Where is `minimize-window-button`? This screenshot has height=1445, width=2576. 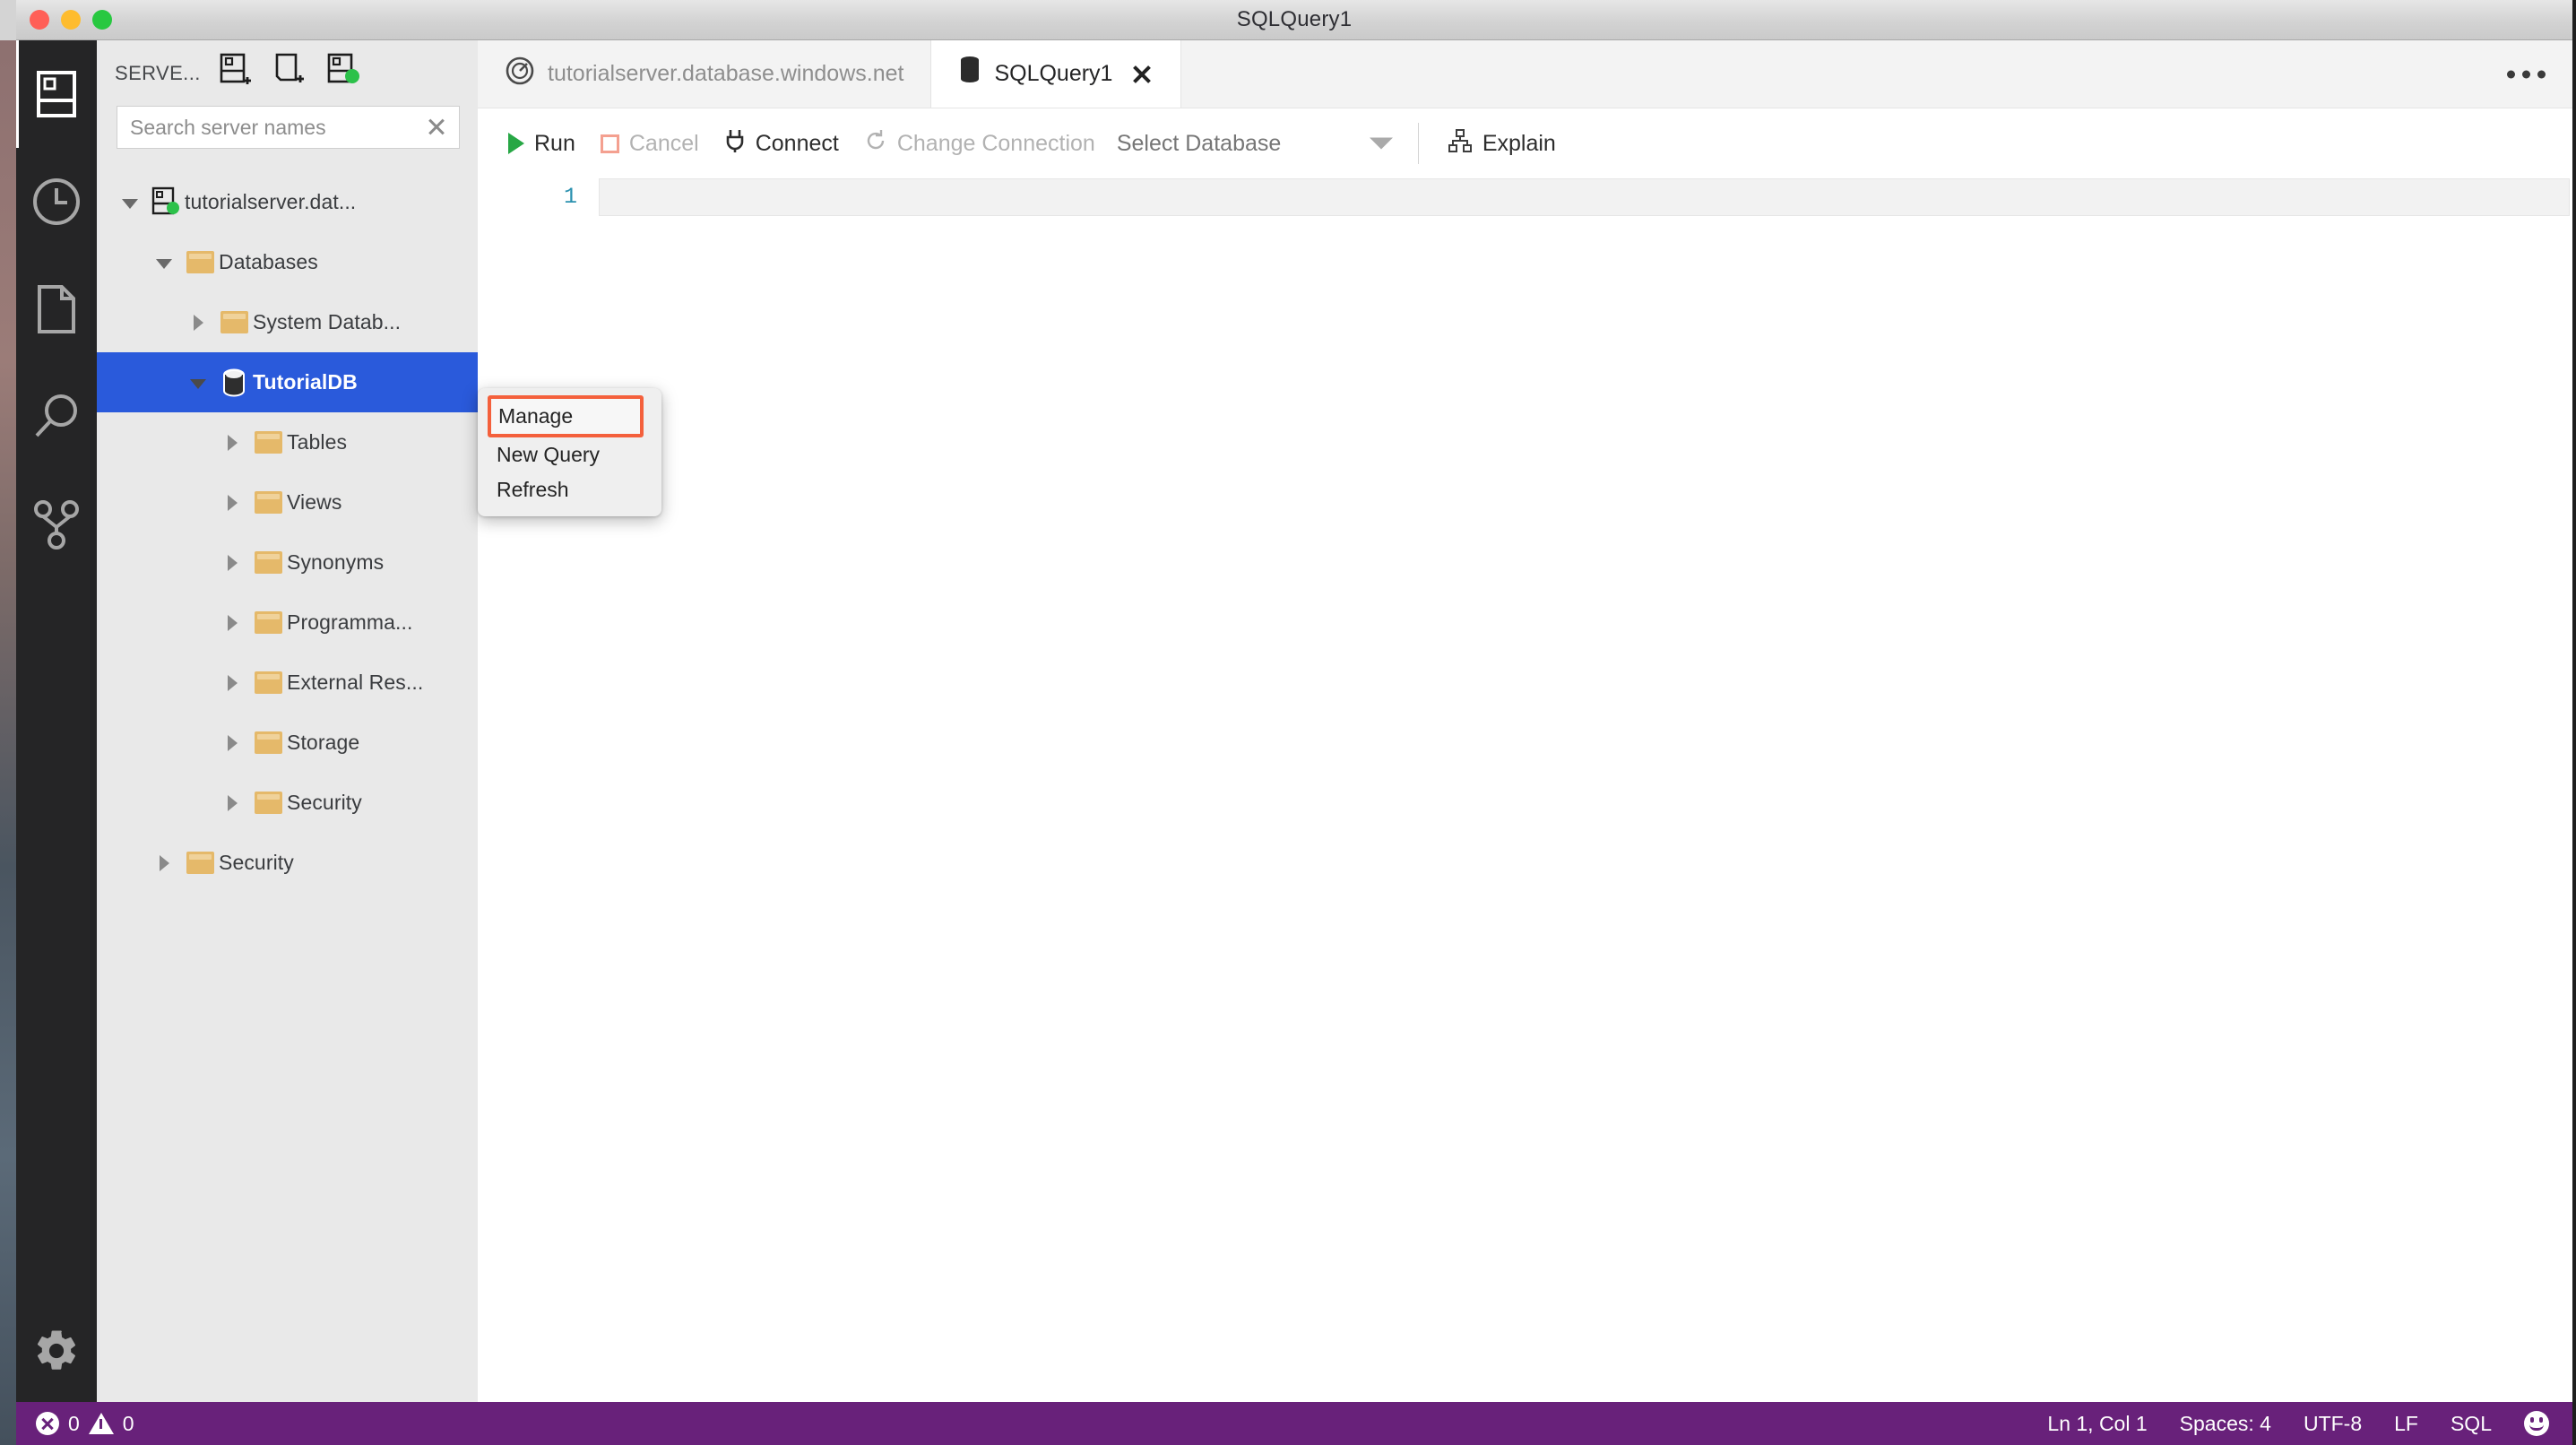 minimize-window-button is located at coordinates (71, 20).